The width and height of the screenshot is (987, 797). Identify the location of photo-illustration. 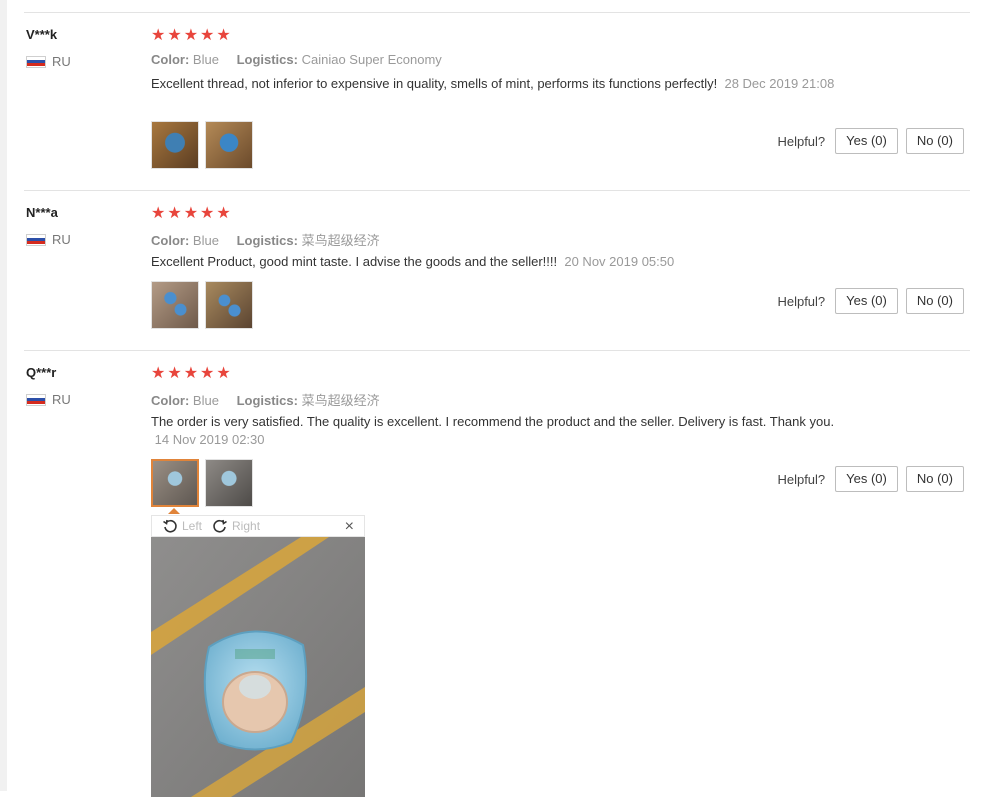
(258, 667).